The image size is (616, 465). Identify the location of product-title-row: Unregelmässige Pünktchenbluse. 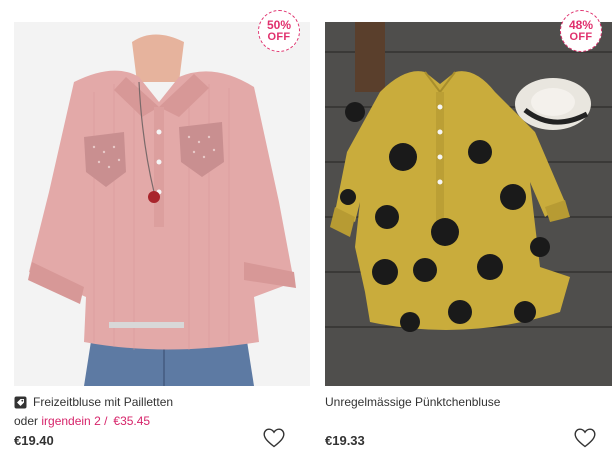
(412, 402).